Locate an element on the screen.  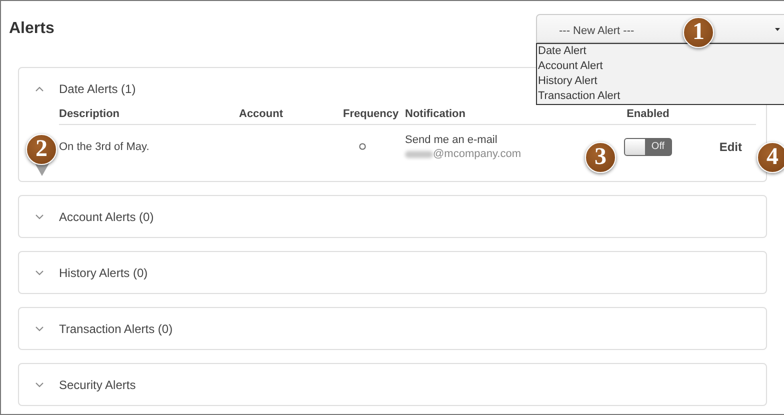
section-header: Security Alerts is located at coordinates (77, 384).